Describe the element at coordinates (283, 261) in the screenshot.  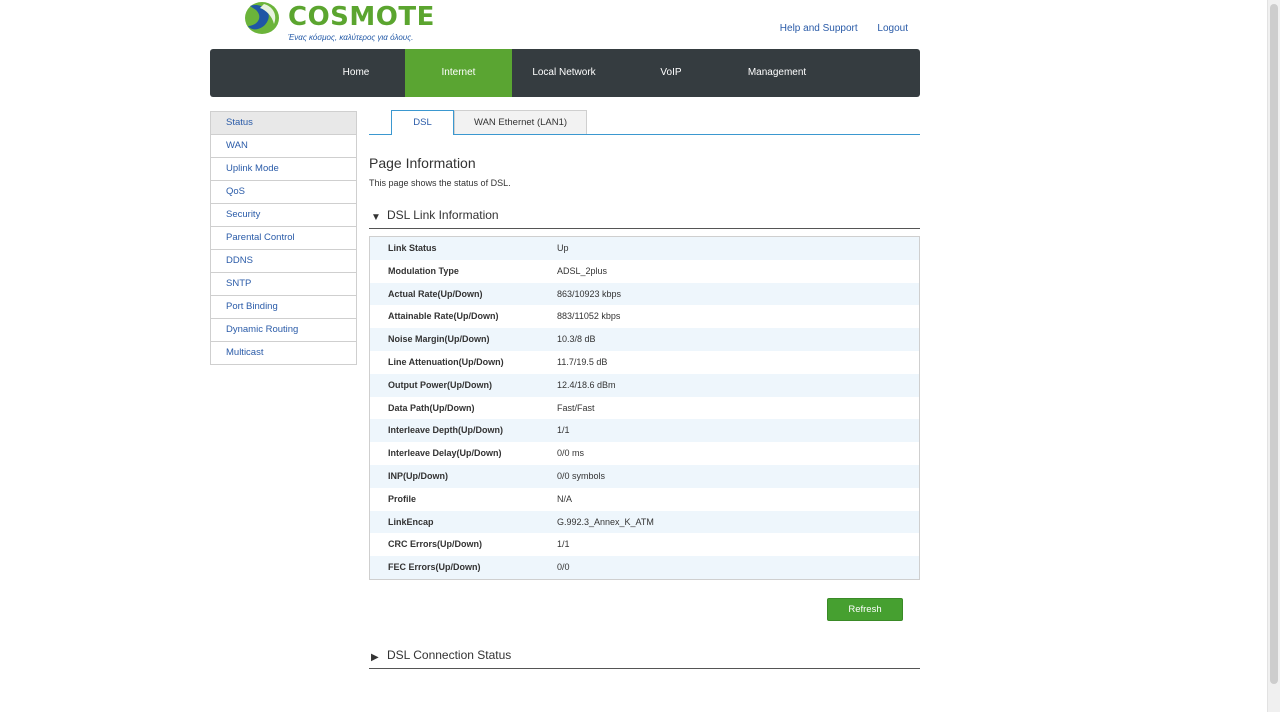
I see `sidebar-item-ddns: DDNS` at that location.